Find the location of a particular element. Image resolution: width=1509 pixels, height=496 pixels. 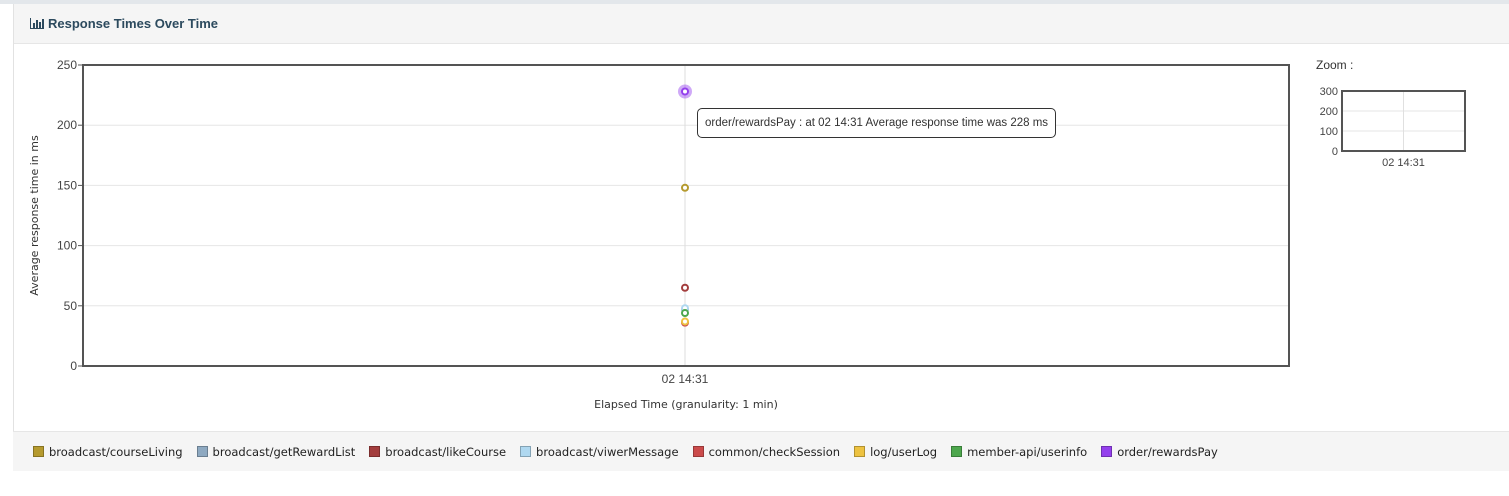

zoom-y-tick-label: 200 is located at coordinates (1329, 112).